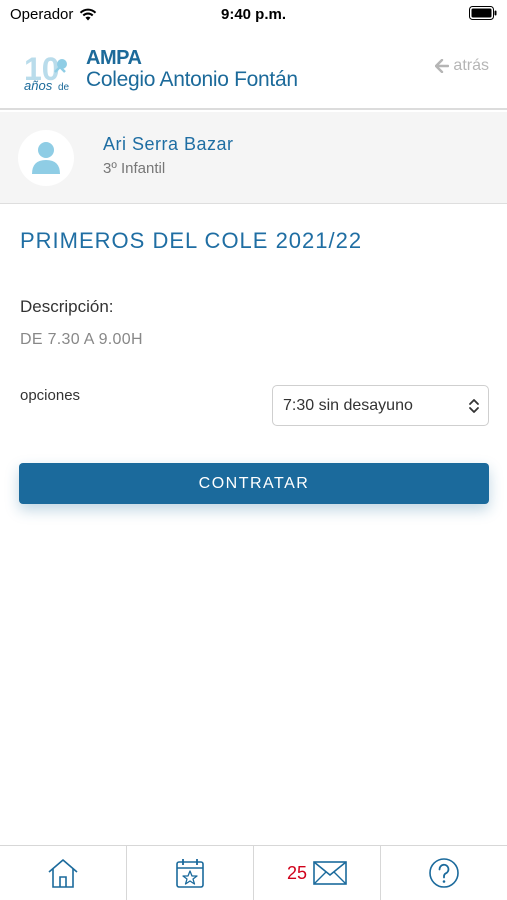 The width and height of the screenshot is (507, 900). I want to click on school-logo: 10 años de AMPA Colegio Antonio Fontán, so click(172, 72).